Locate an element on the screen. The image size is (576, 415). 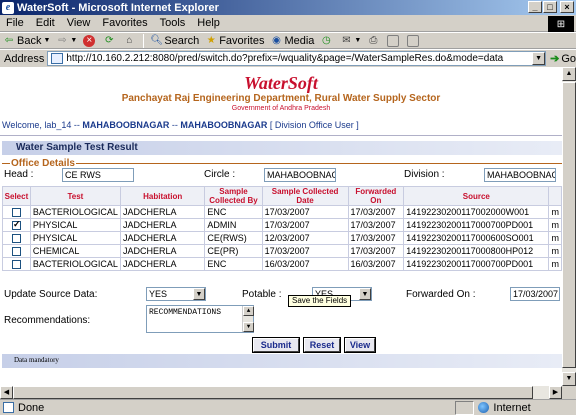
circle-field: MAHABOOBNAGAR is located at coordinates (300, 175).